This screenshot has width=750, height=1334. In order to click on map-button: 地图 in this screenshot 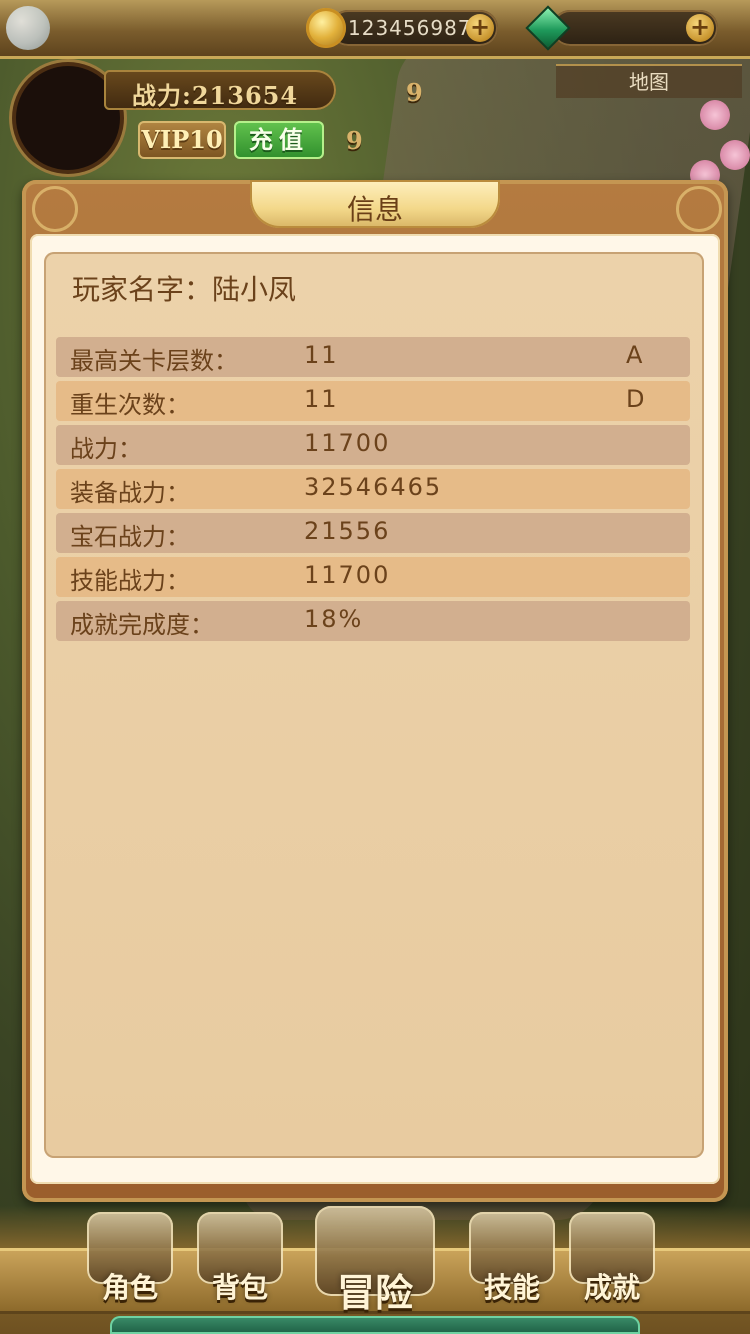, I will do `click(649, 81)`.